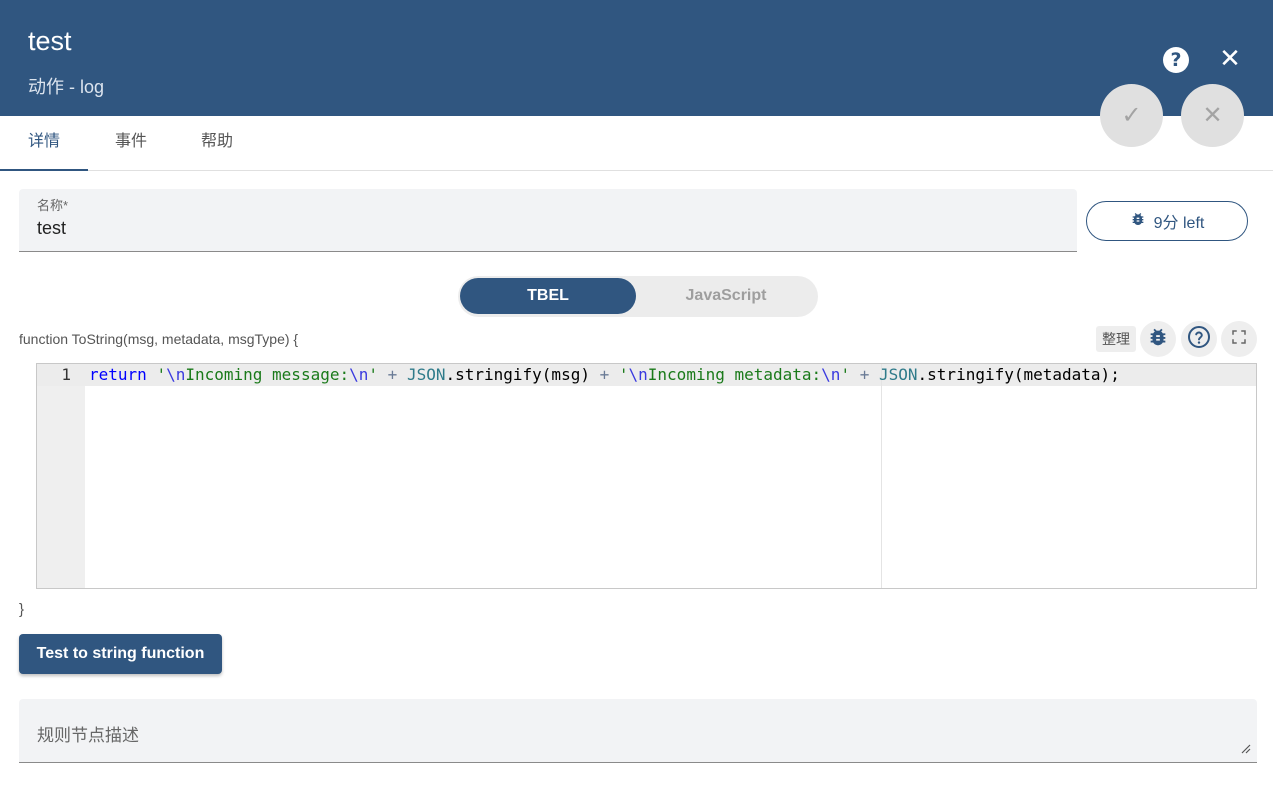 This screenshot has width=1273, height=810. I want to click on test-function-button: Test to string function, so click(120, 654).